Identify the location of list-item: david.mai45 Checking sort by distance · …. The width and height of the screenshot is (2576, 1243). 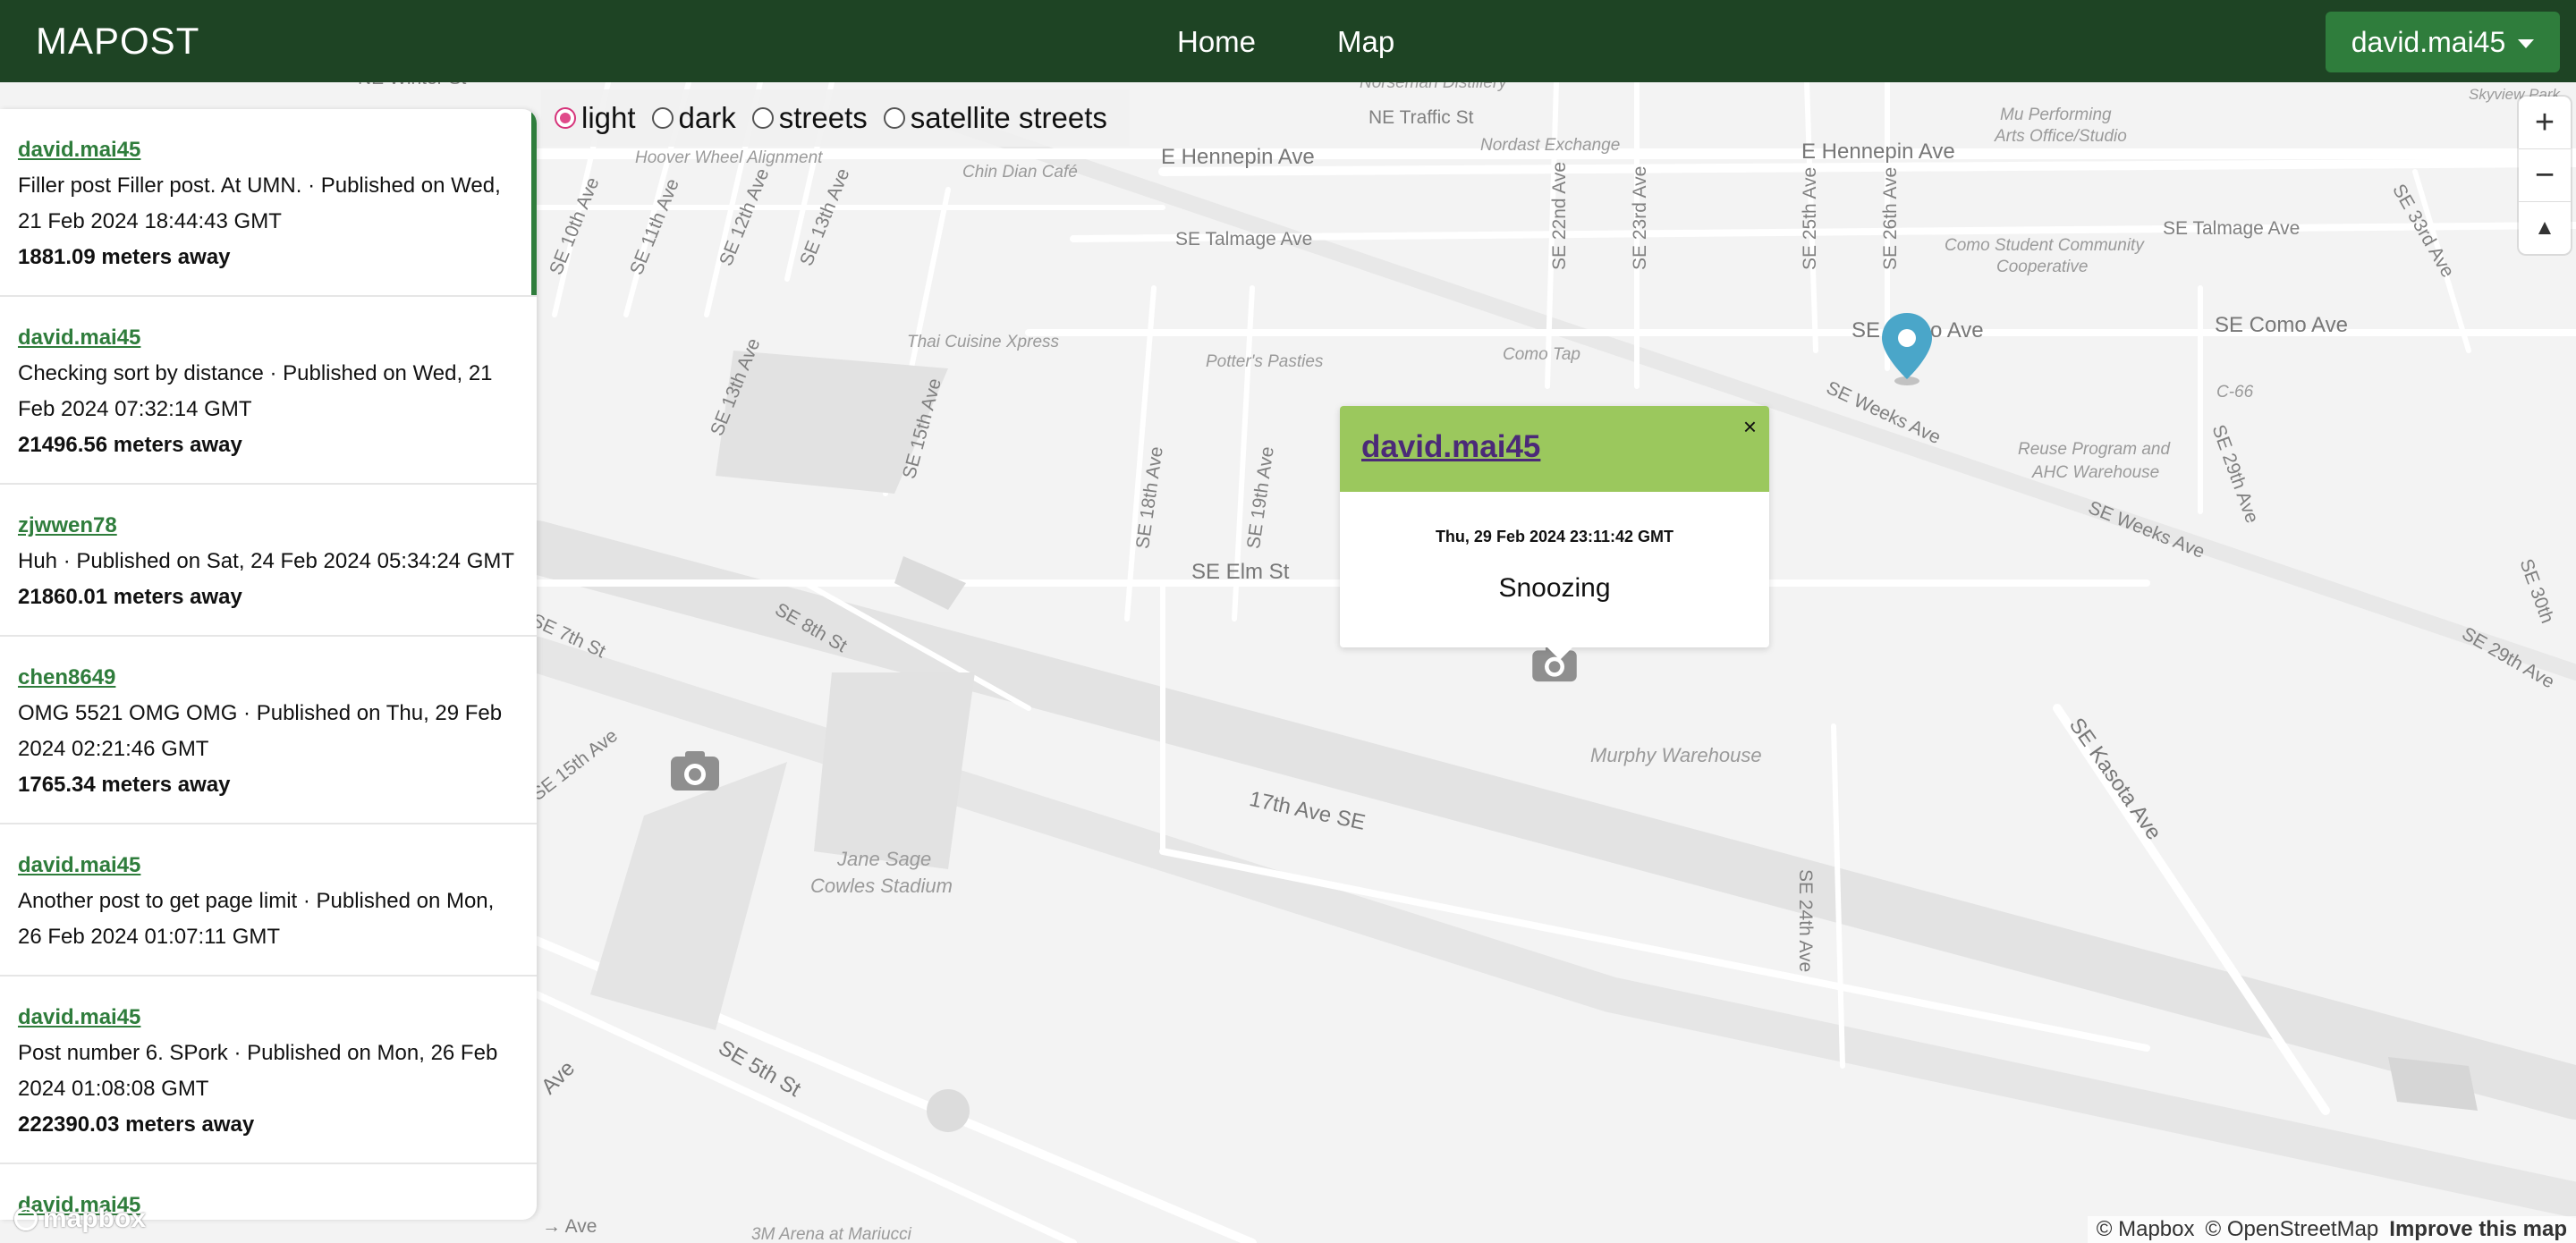
(268, 391).